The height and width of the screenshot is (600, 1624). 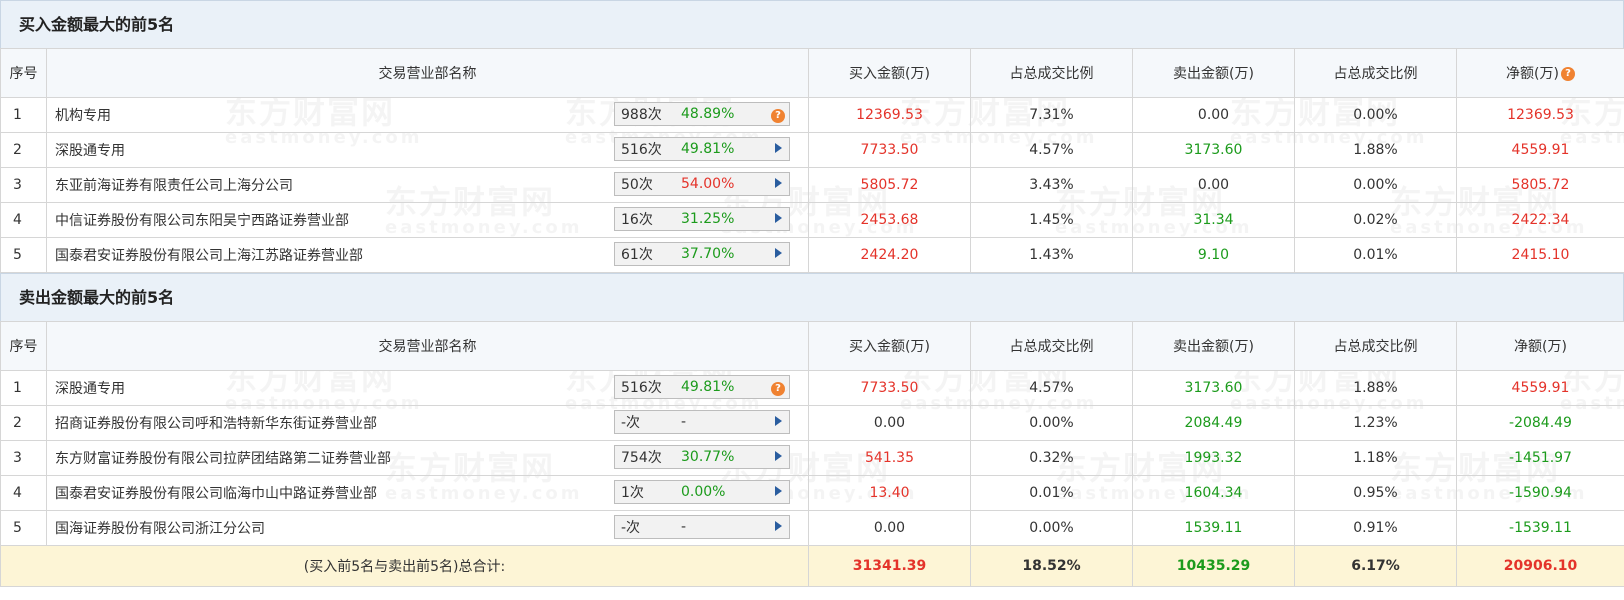 I want to click on row-seq: 2, so click(x=23, y=423).